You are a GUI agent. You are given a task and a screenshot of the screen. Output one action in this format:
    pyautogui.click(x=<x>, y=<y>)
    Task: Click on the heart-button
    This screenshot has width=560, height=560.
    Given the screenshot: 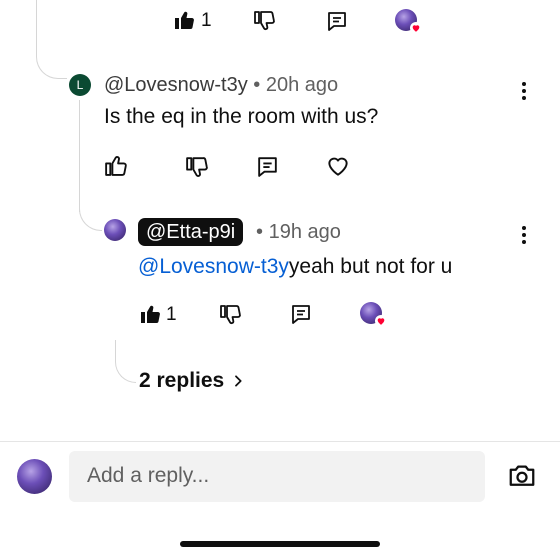 What is the action you would take?
    pyautogui.click(x=338, y=166)
    